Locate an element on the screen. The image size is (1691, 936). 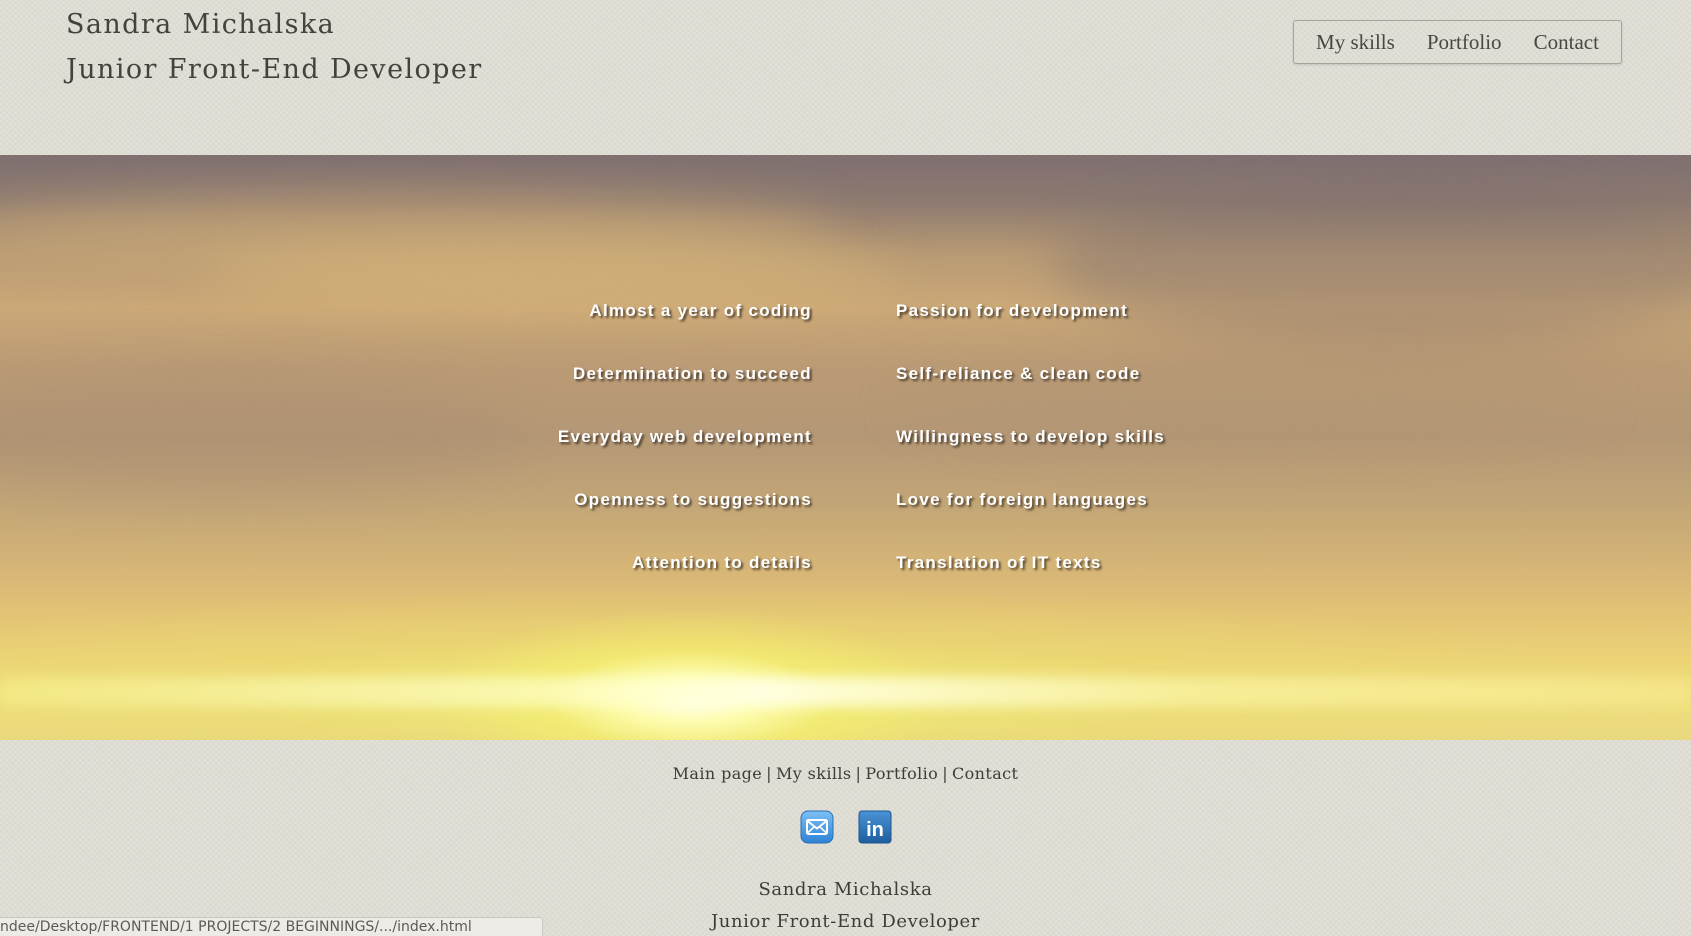
skill-item: Attention to details is located at coordinates (722, 562).